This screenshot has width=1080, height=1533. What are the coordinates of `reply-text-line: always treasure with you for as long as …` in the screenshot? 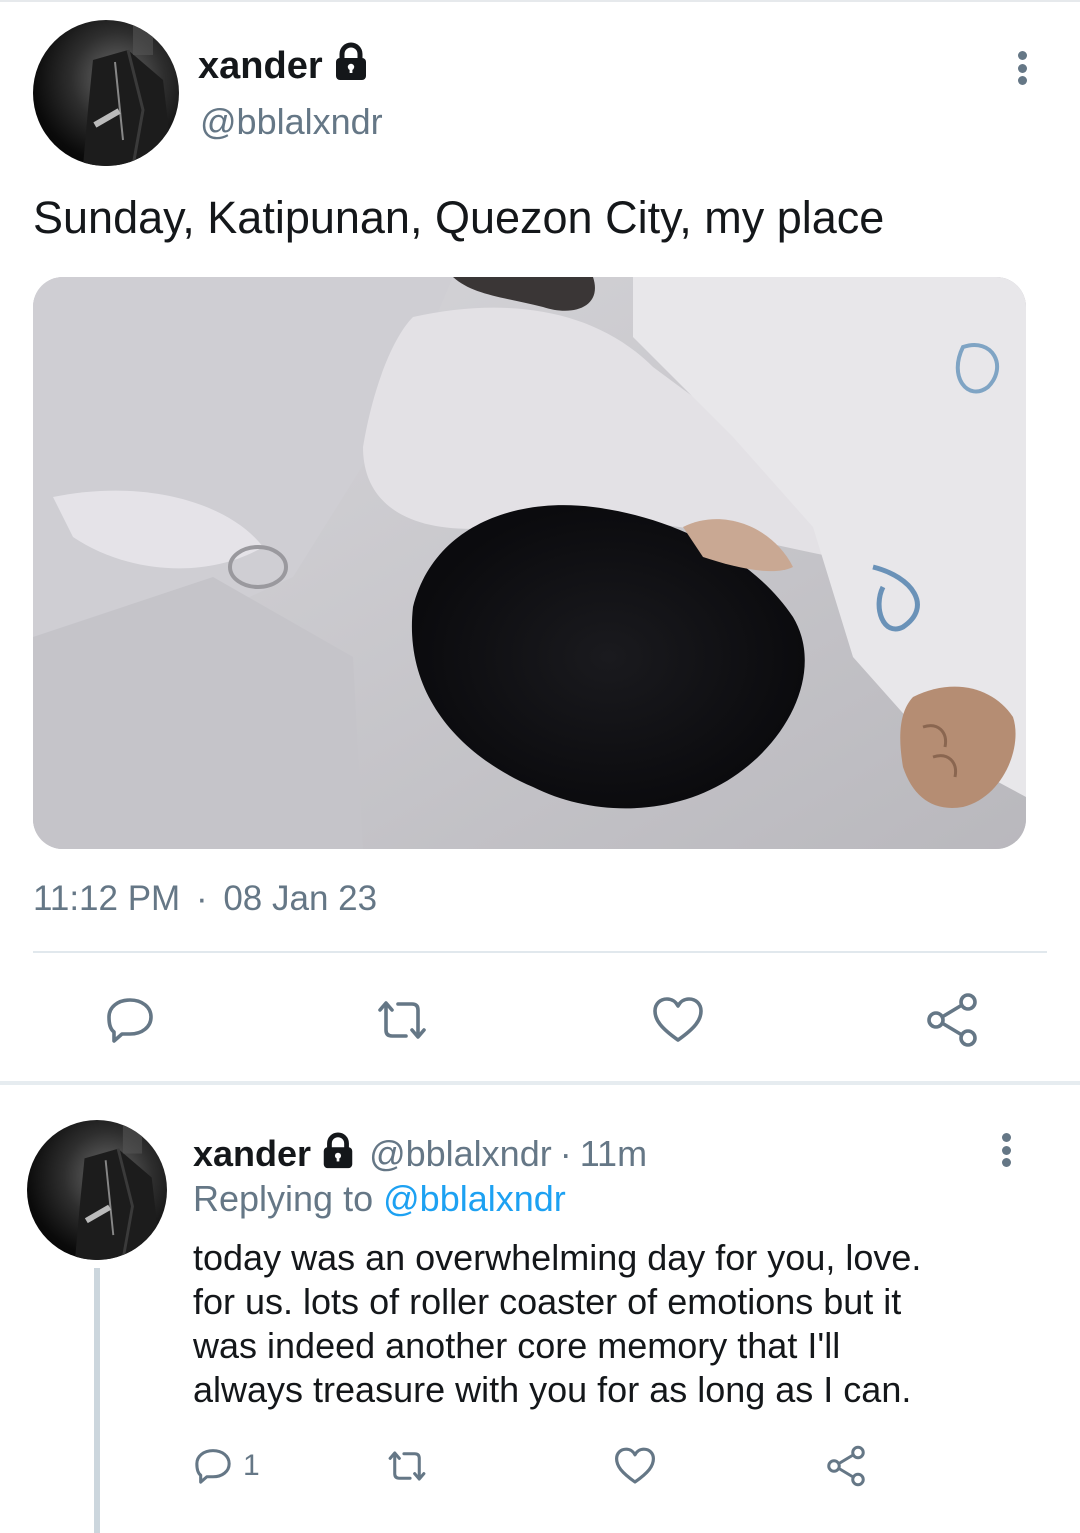 It's located at (552, 1389).